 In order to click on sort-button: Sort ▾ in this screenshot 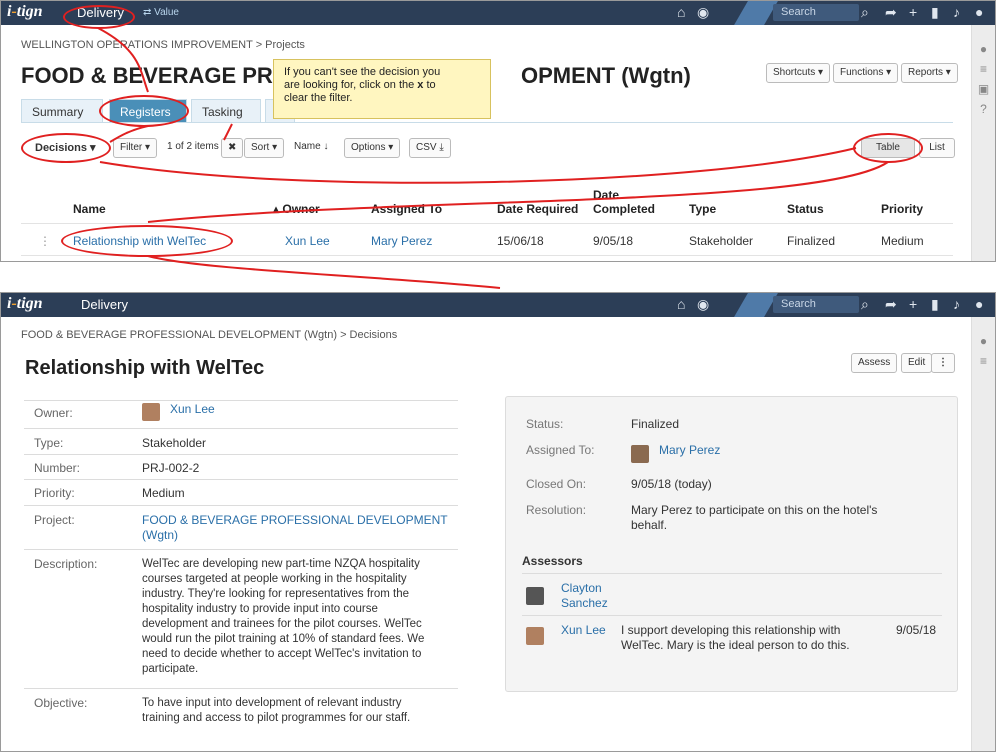, I will do `click(264, 148)`.